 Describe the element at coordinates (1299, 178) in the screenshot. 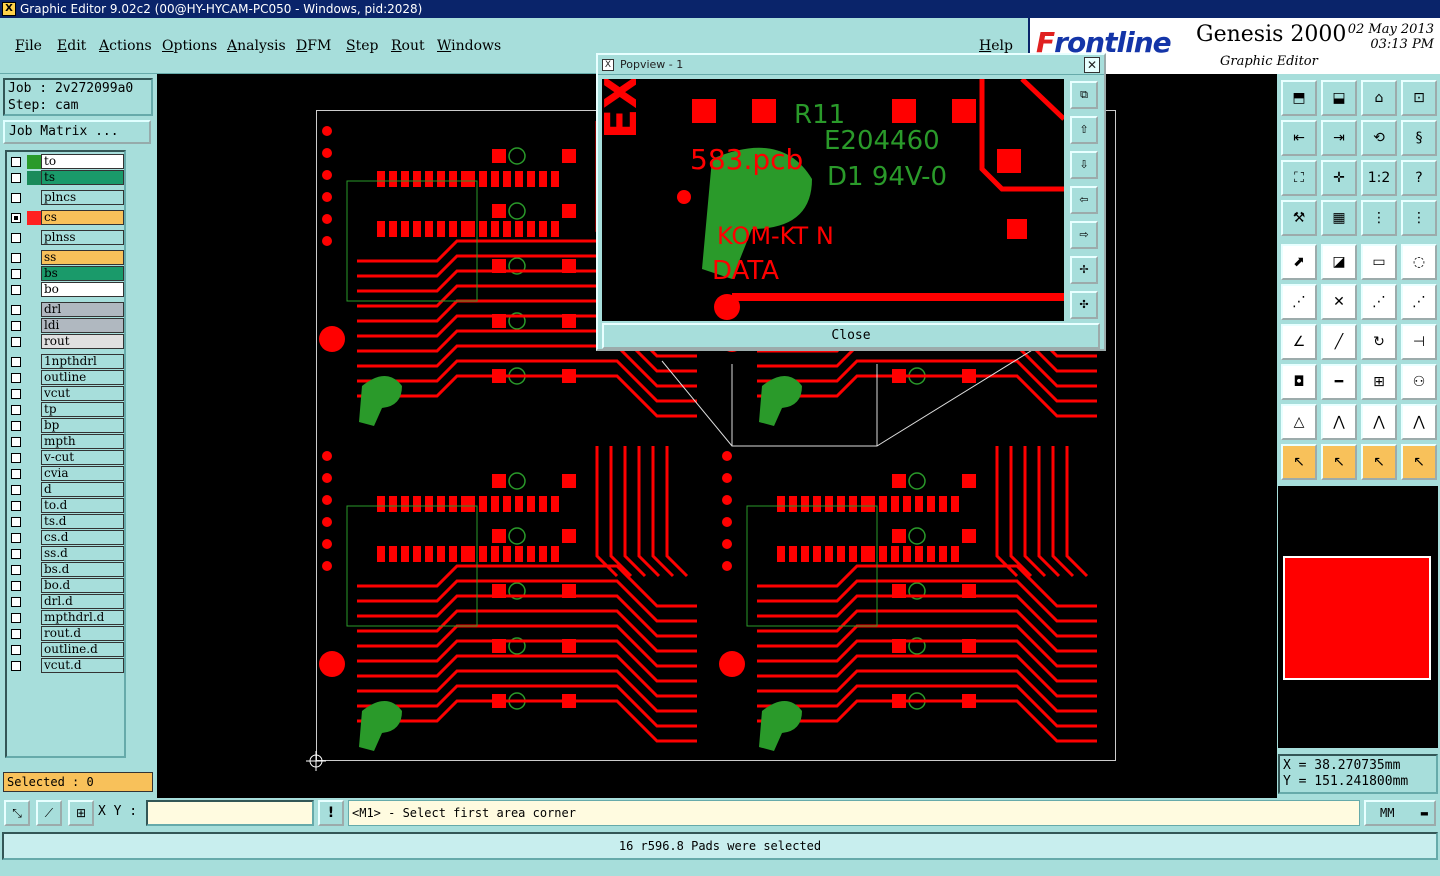

I see `fit-icon: ⛶` at that location.